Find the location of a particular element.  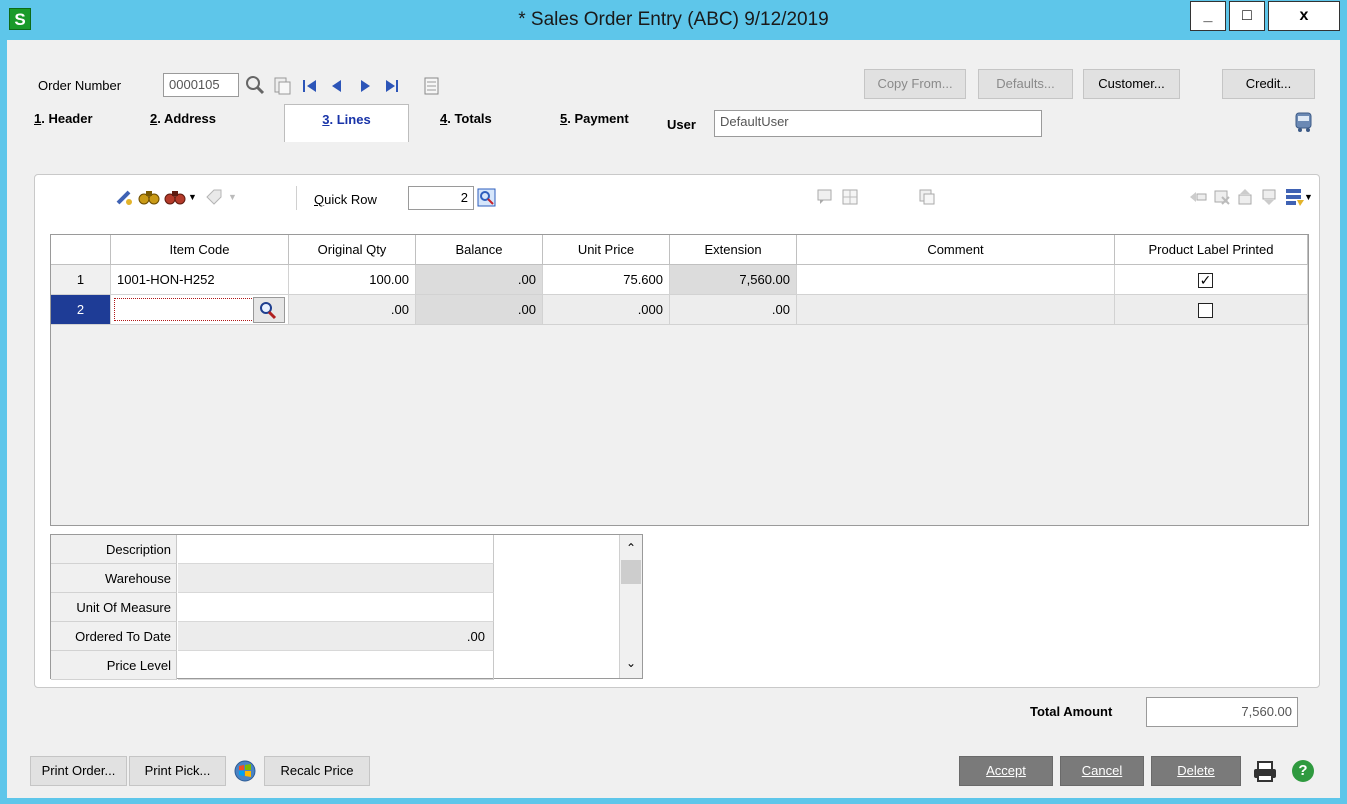

total-amount-field: 7,560.00 is located at coordinates (1222, 712).